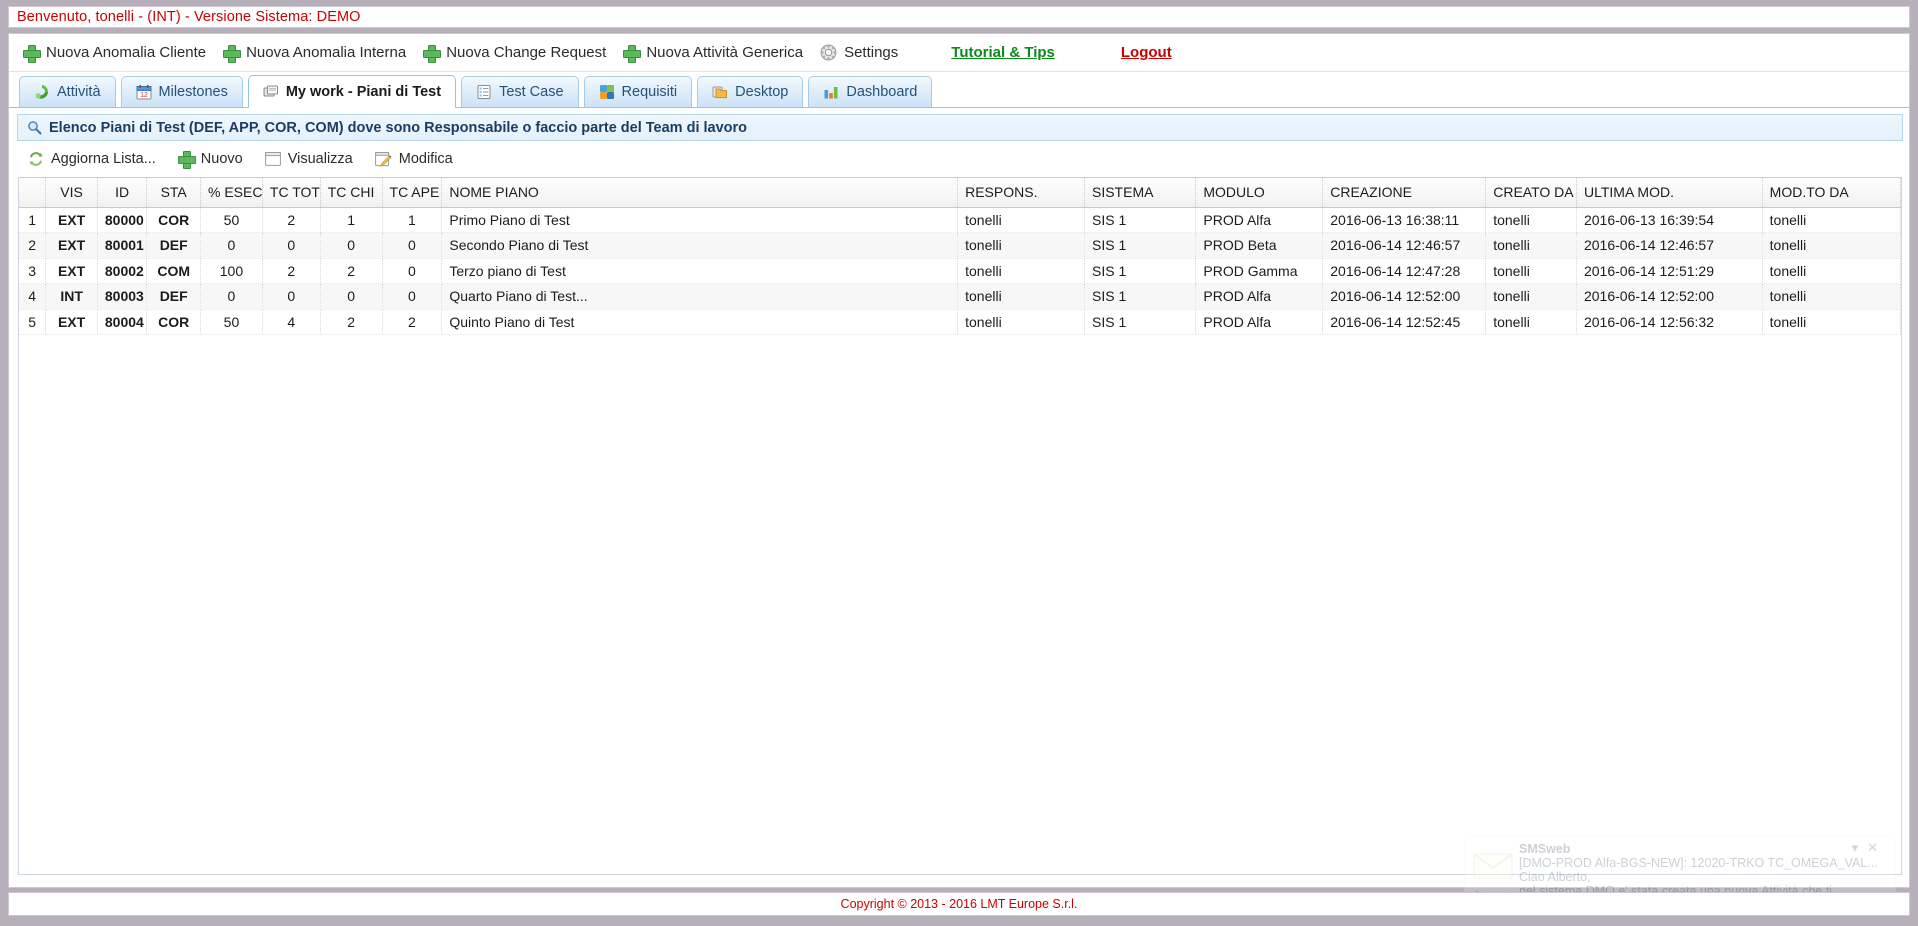 The height and width of the screenshot is (926, 1918). What do you see at coordinates (425, 159) in the screenshot?
I see `action-label: Modifica` at bounding box center [425, 159].